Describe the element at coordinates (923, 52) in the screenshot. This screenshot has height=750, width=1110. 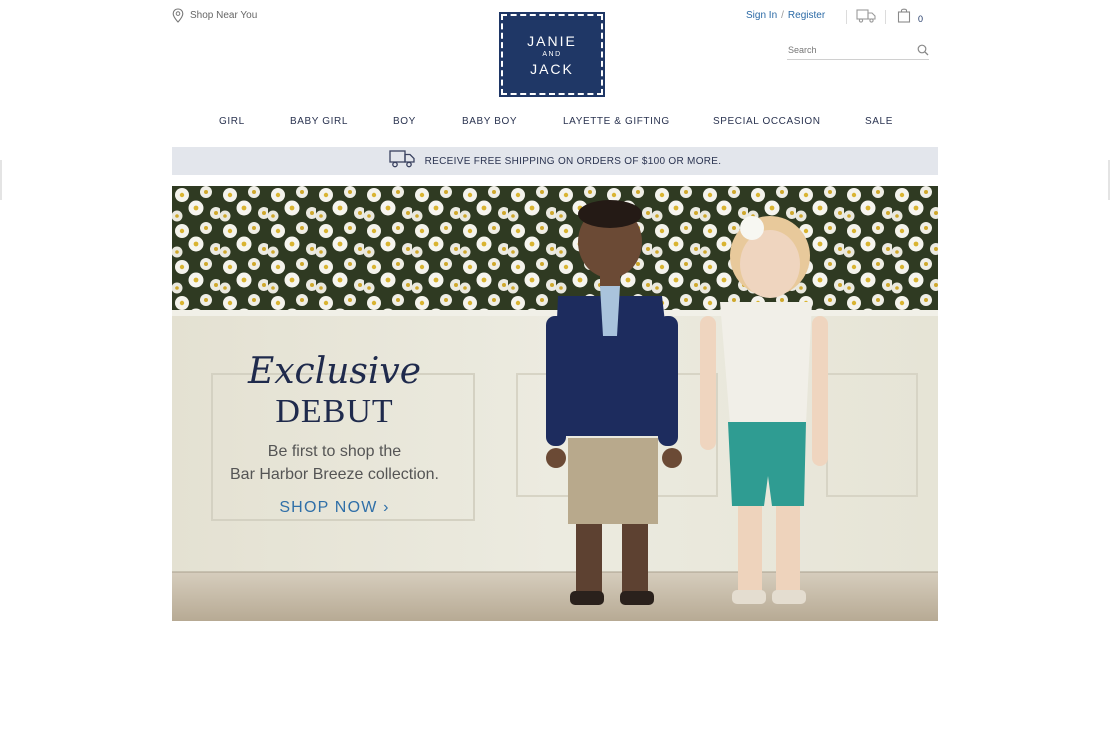
I see `search-icon` at that location.